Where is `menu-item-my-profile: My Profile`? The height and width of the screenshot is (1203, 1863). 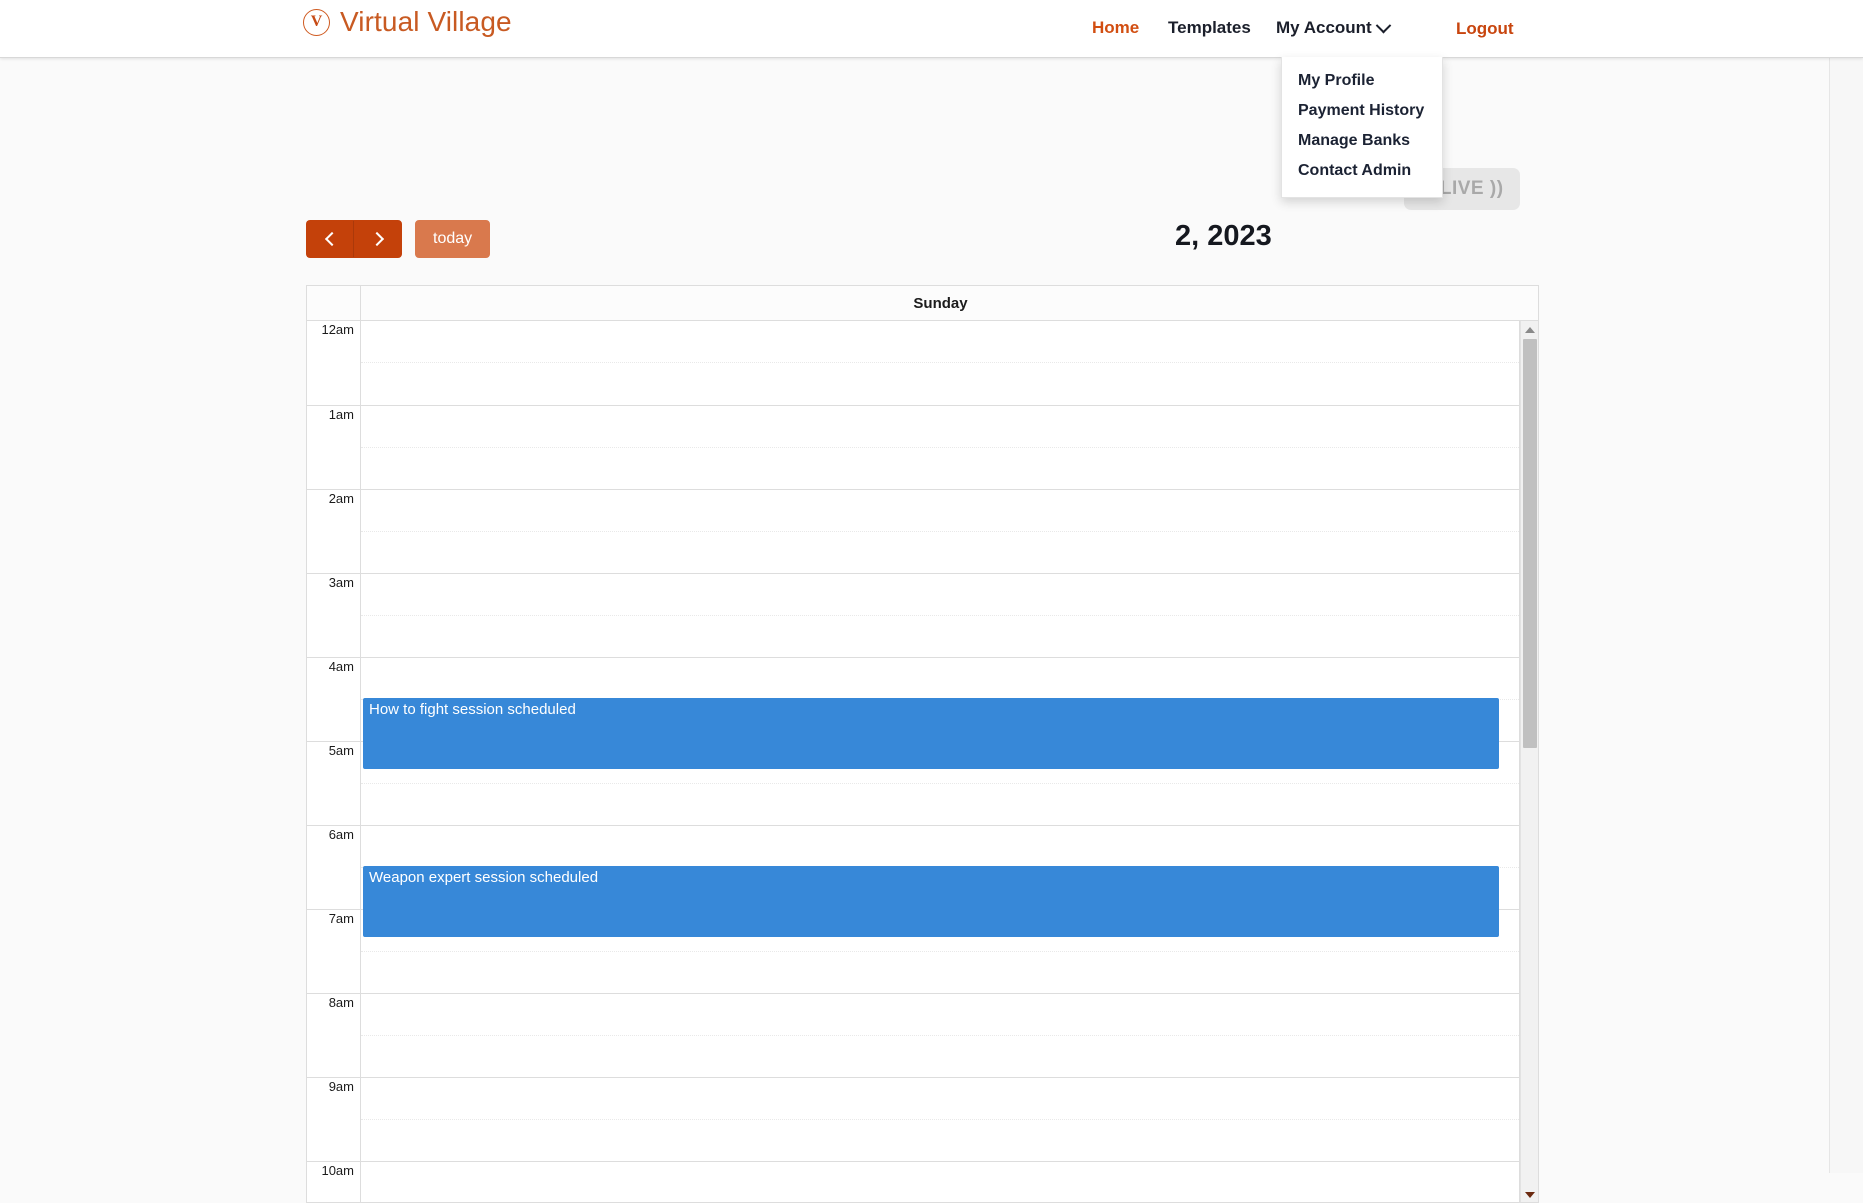 menu-item-my-profile: My Profile is located at coordinates (1362, 81).